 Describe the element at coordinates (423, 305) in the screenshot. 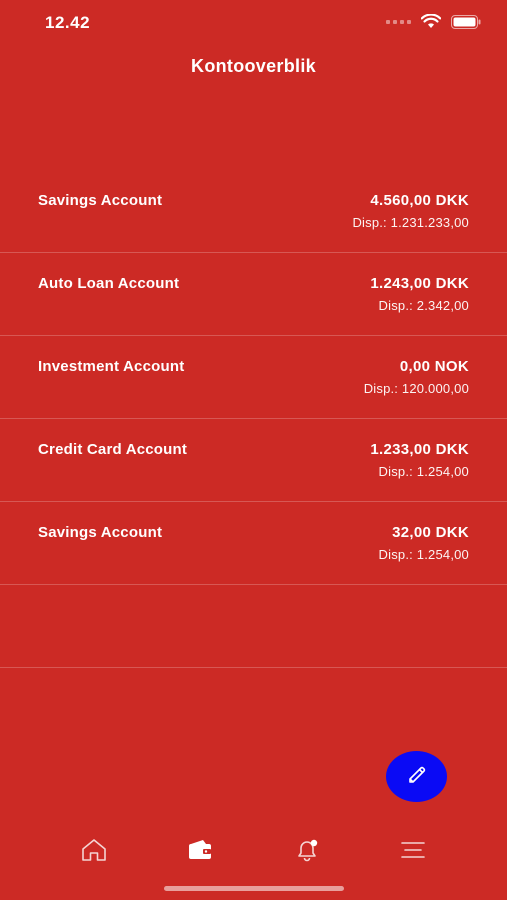

I see `account-available-balance: Disp.: 2.342,00` at that location.